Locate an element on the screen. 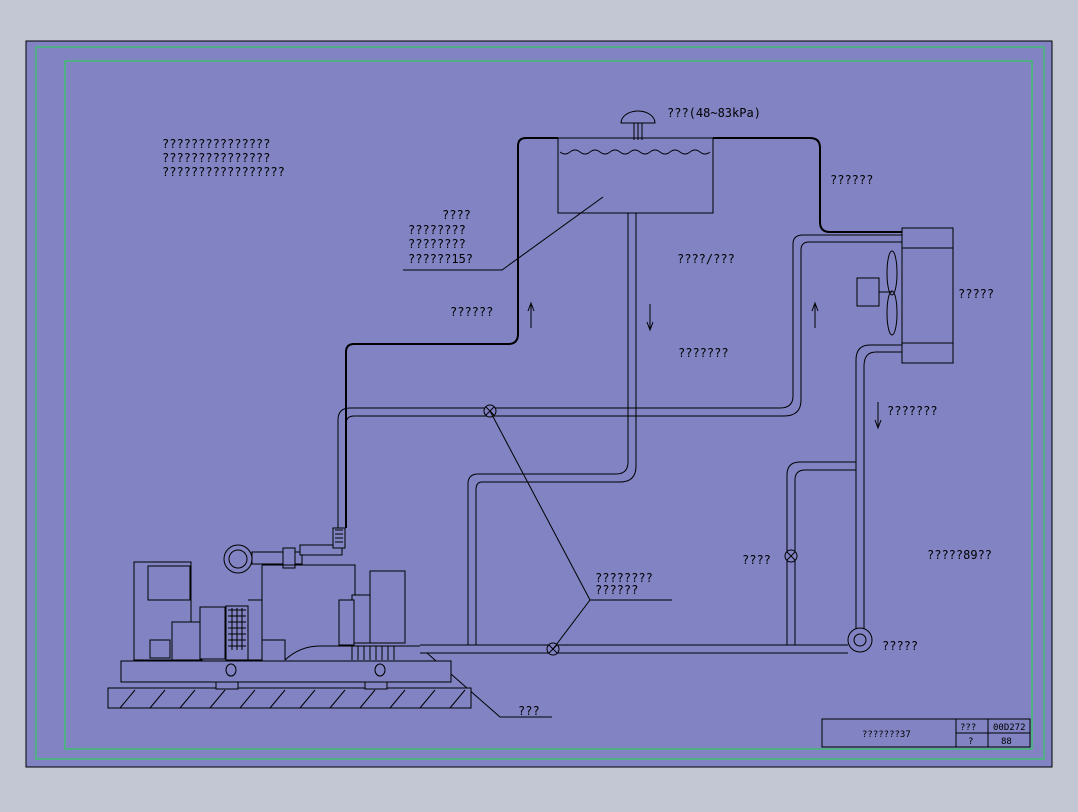 The width and height of the screenshot is (1078, 812). title-block-code-value: 00D272 is located at coordinates (1009, 728).